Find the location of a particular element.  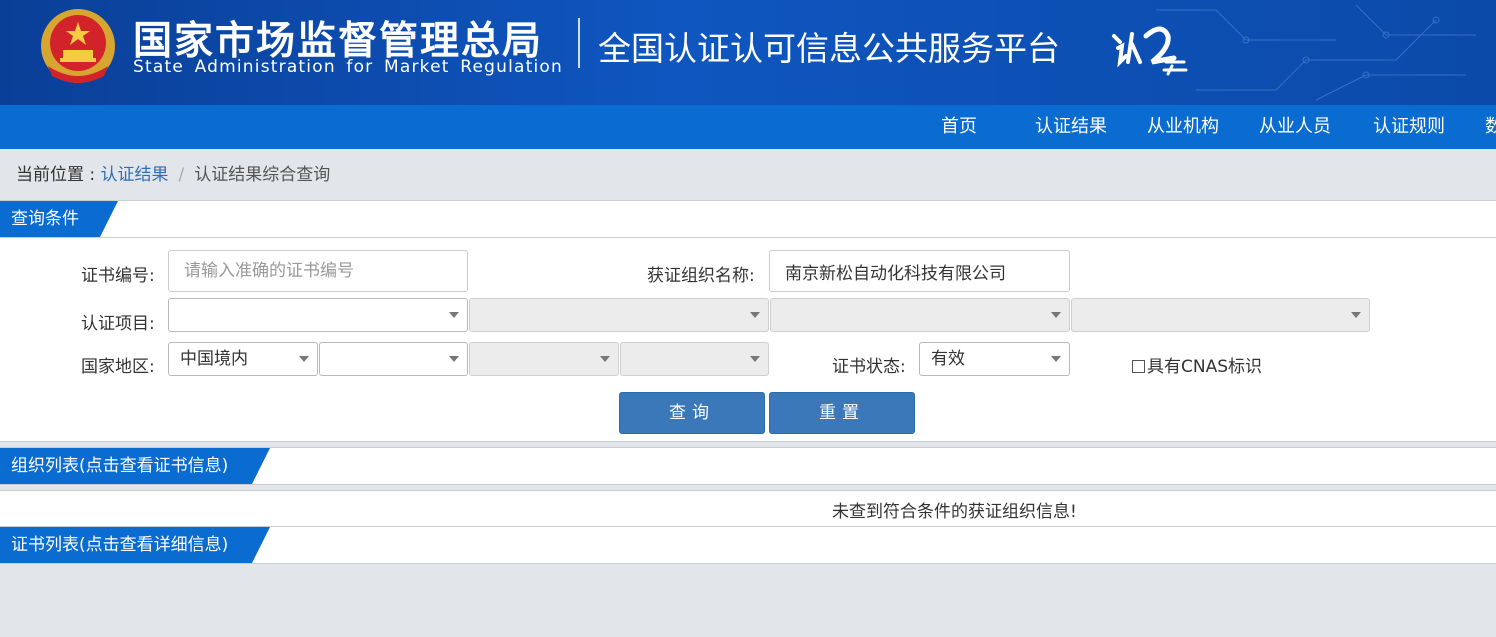

status-select: 有效 is located at coordinates (994, 359).